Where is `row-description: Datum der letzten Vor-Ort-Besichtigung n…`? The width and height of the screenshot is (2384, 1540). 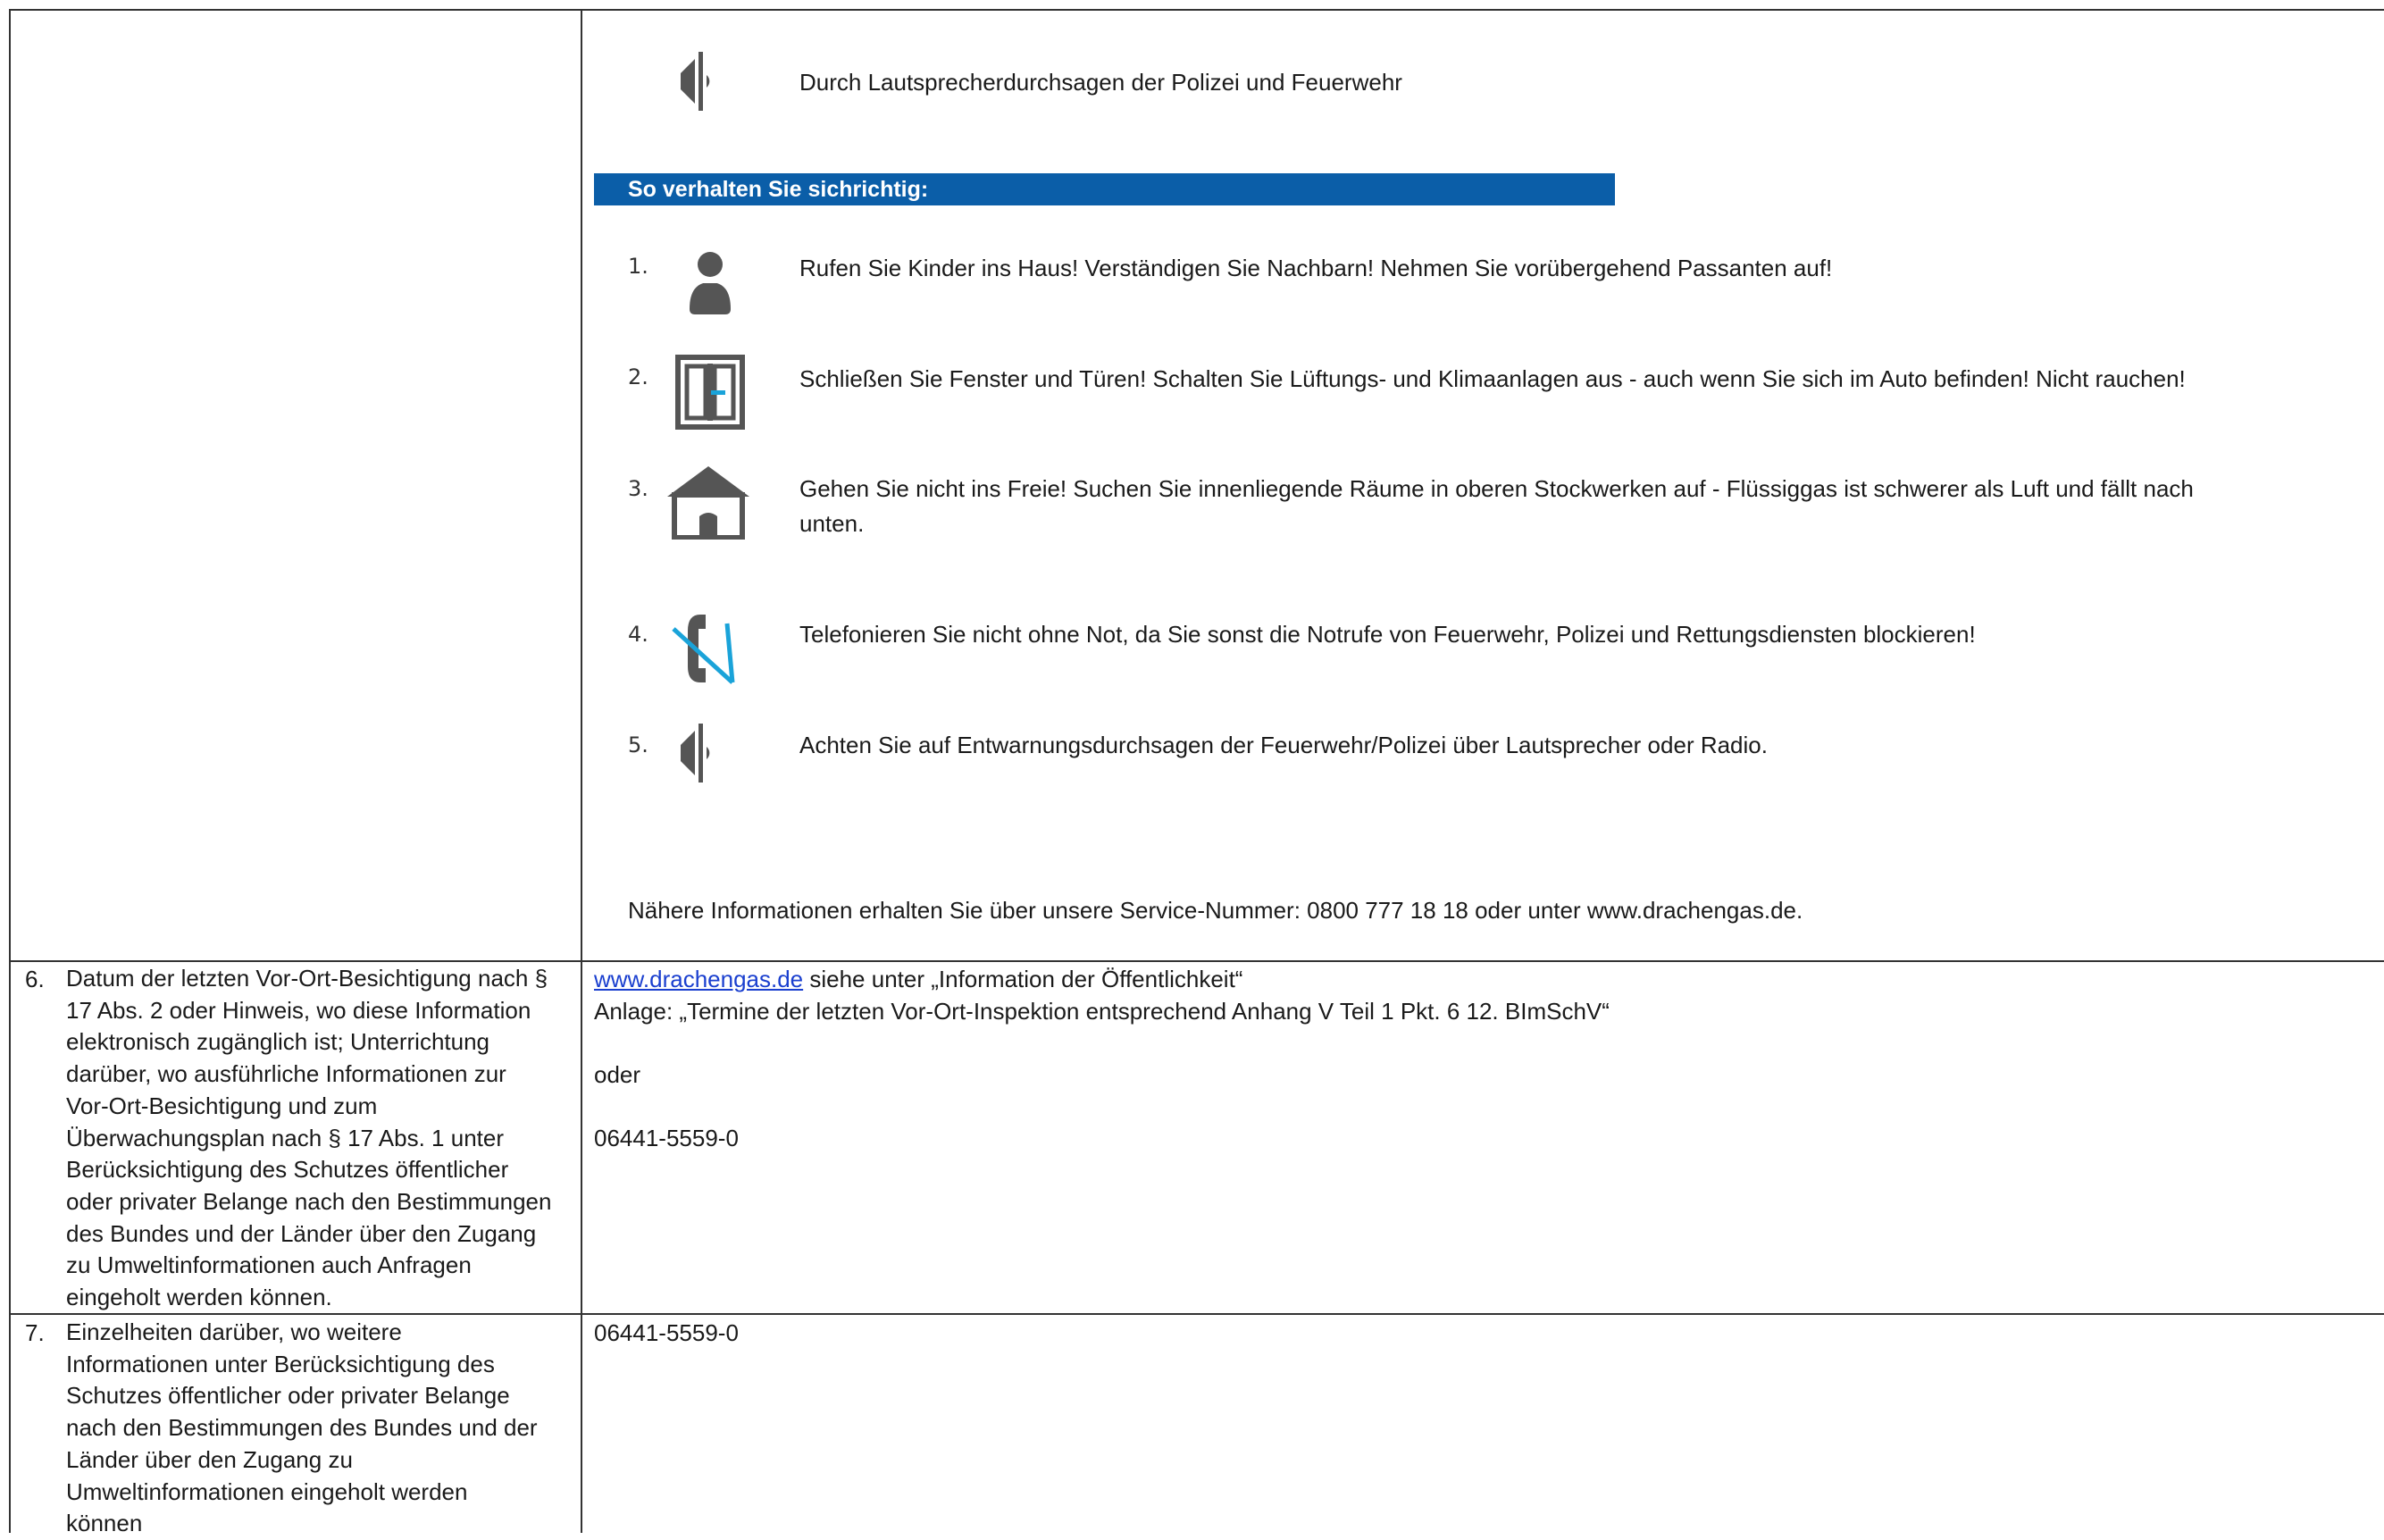 row-description: Datum der letzten Vor-Ort-Besichtigung n… is located at coordinates (320, 1138).